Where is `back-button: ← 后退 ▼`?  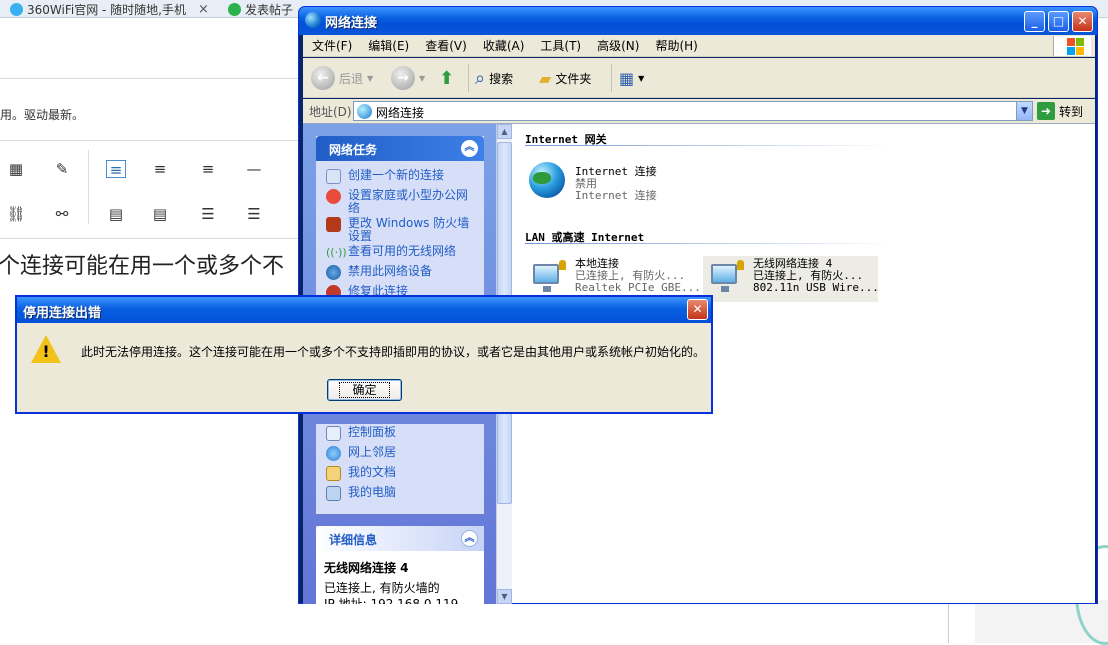
back-button: ← 后退 ▼ is located at coordinates (342, 78).